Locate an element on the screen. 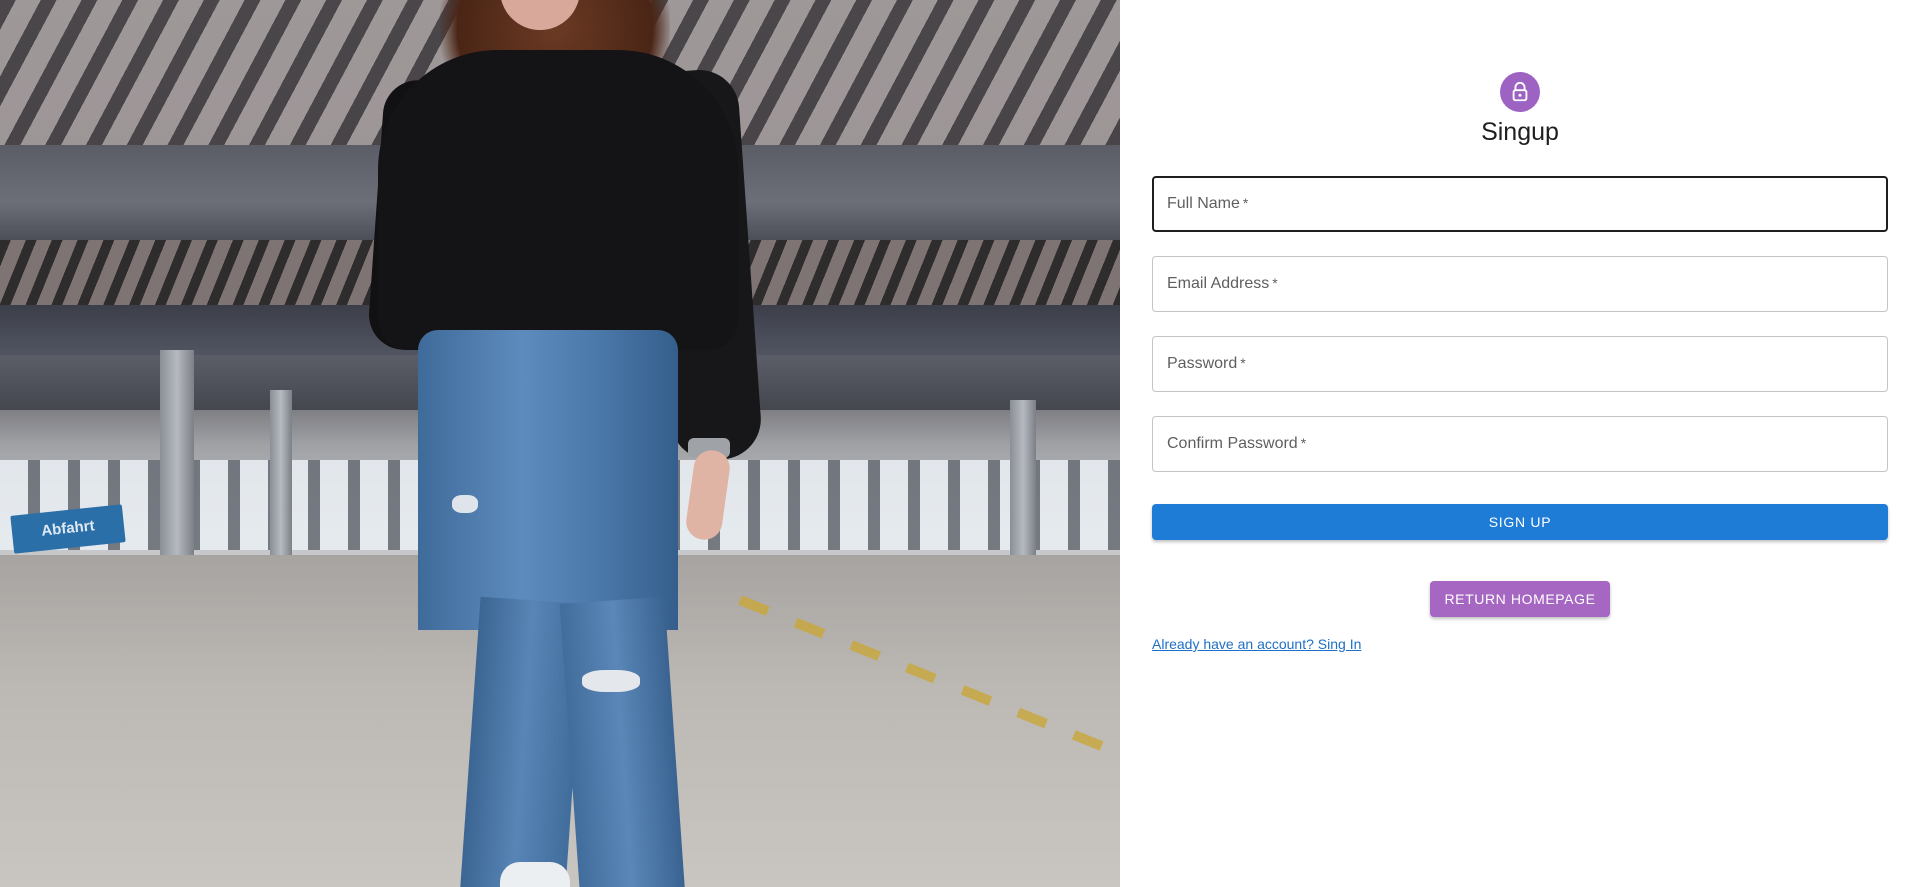 The image size is (1920, 887). person-leg-right is located at coordinates (622, 741).